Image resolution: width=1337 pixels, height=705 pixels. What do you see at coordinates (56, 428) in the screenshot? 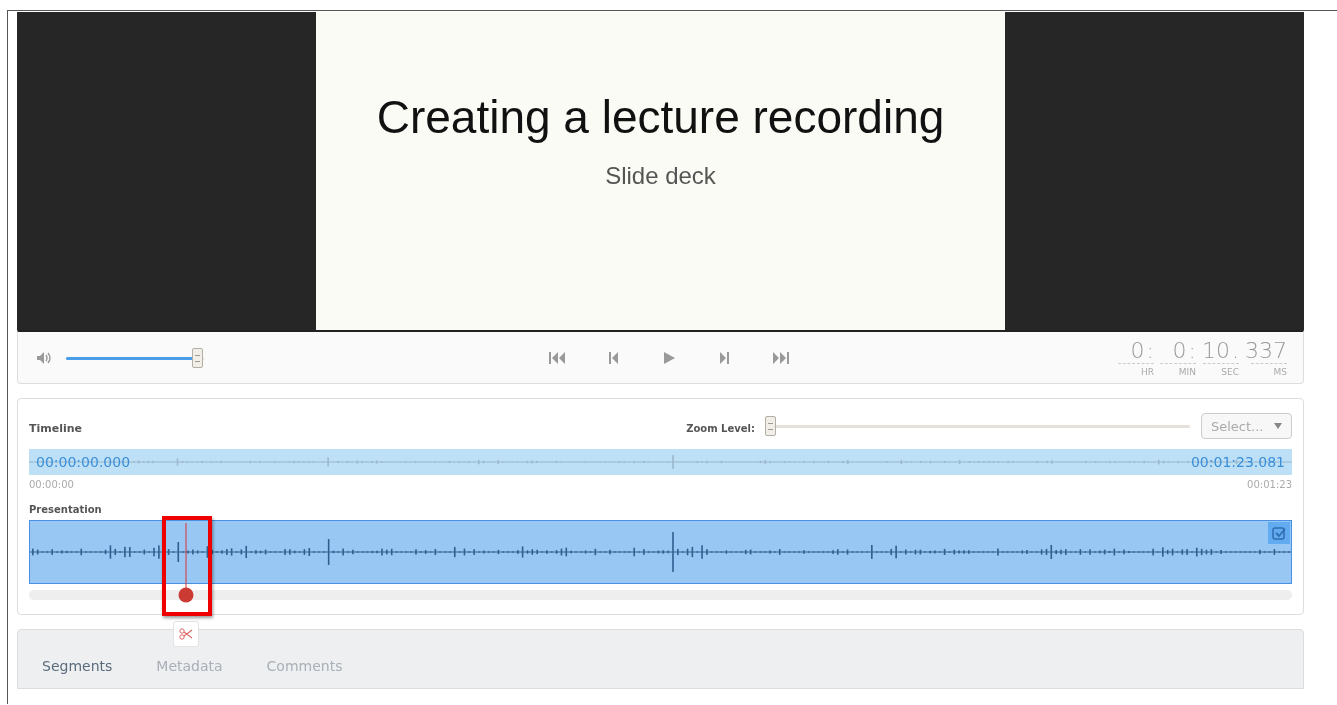
I see `timeline-title: Timeline` at bounding box center [56, 428].